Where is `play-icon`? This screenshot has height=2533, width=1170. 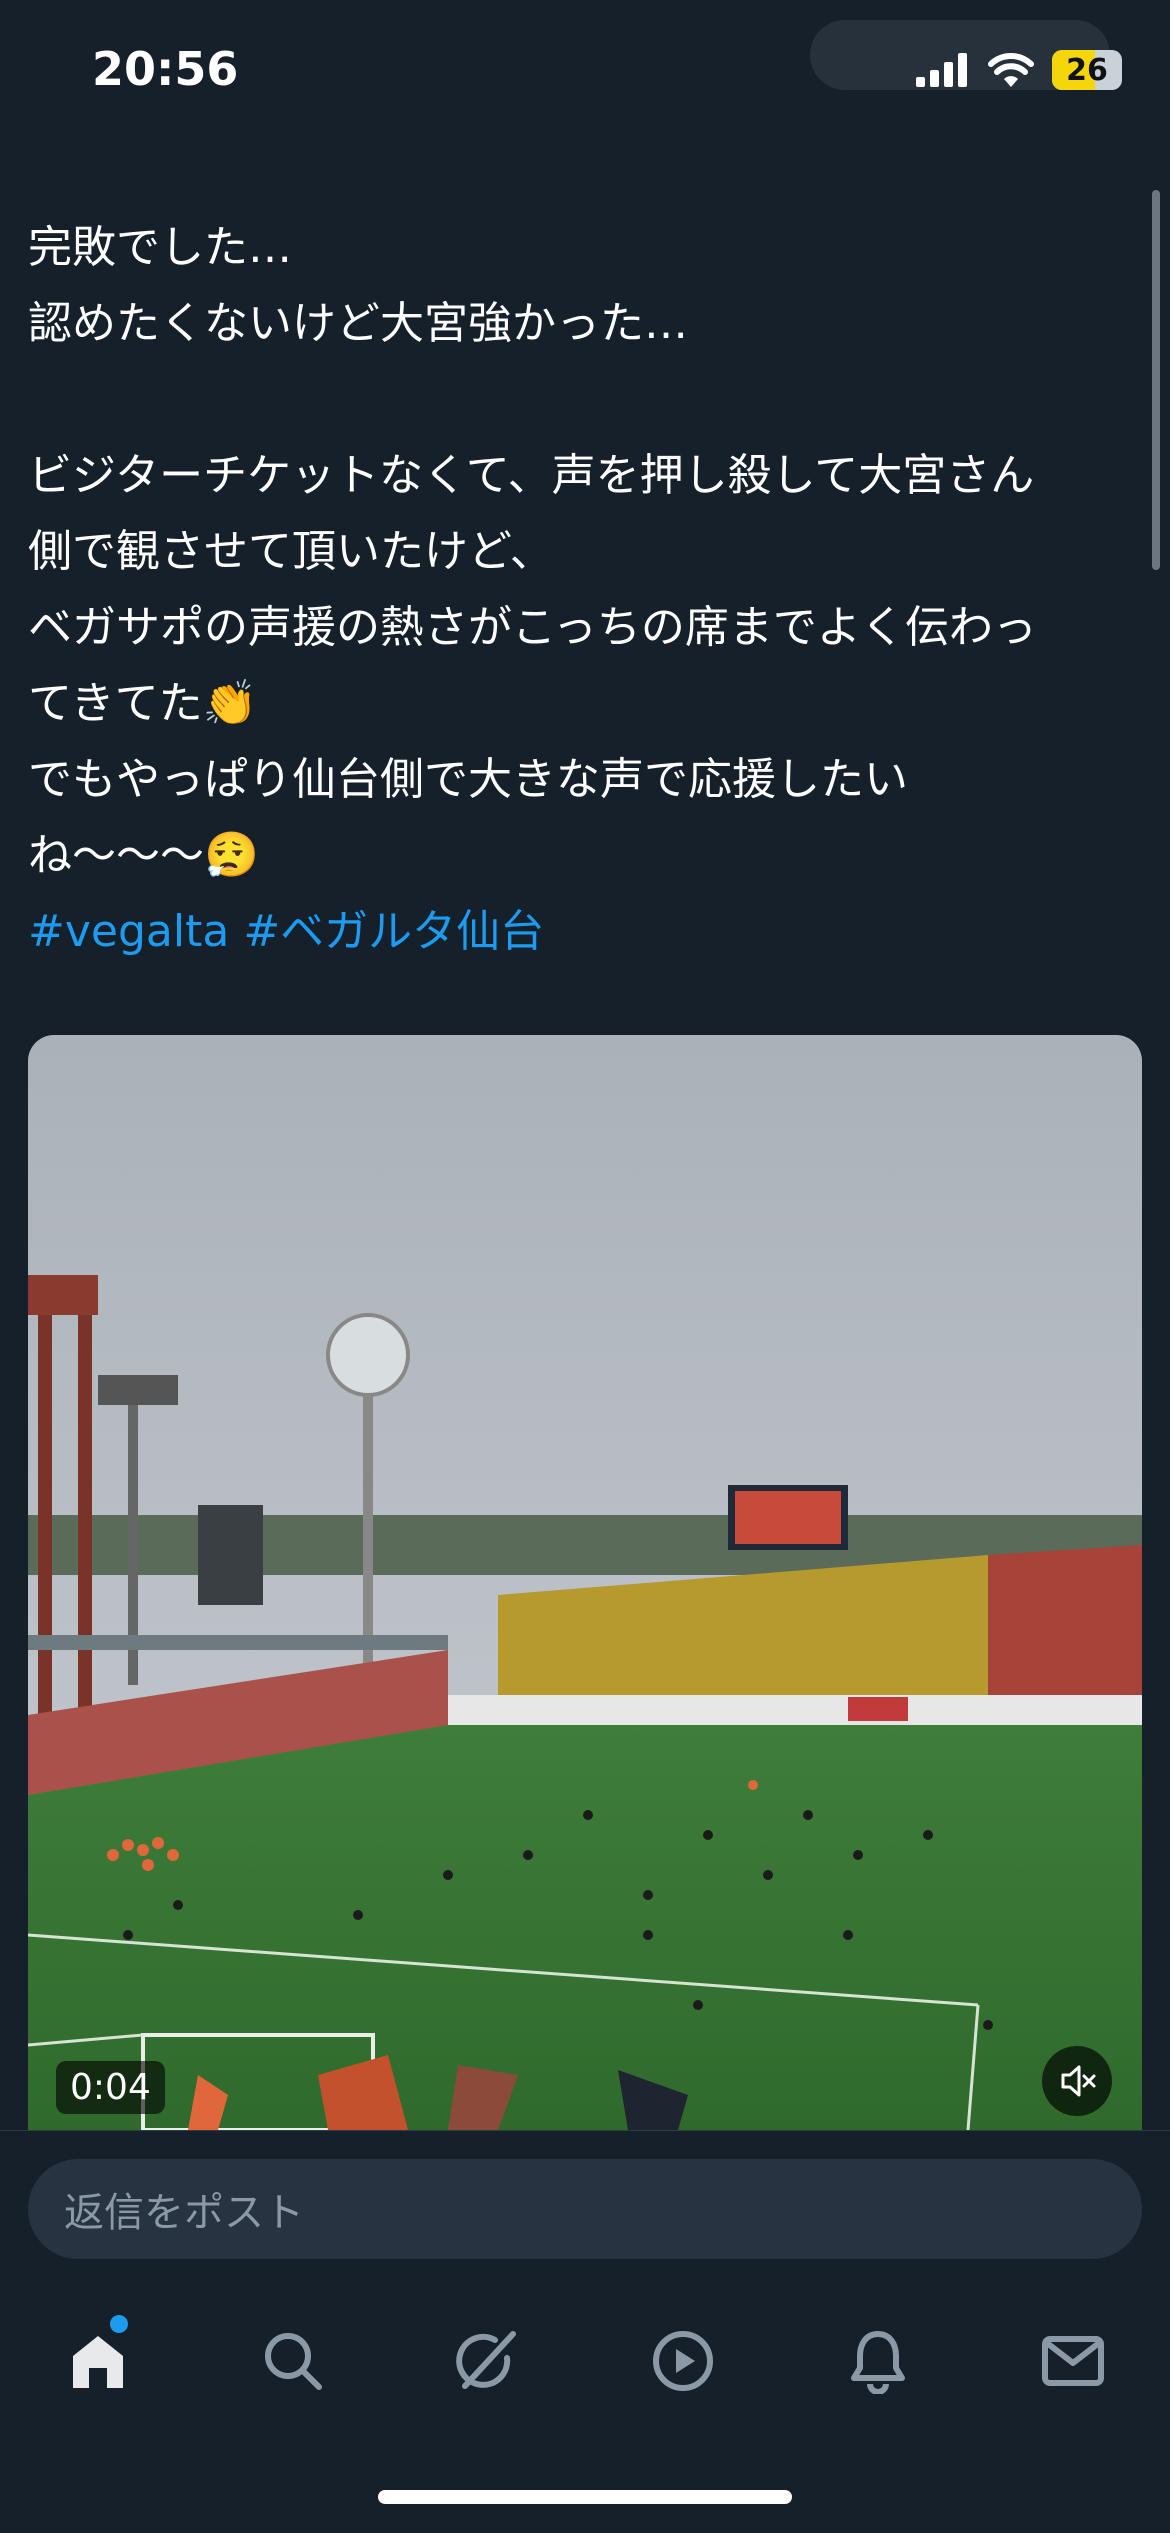 play-icon is located at coordinates (682, 2361).